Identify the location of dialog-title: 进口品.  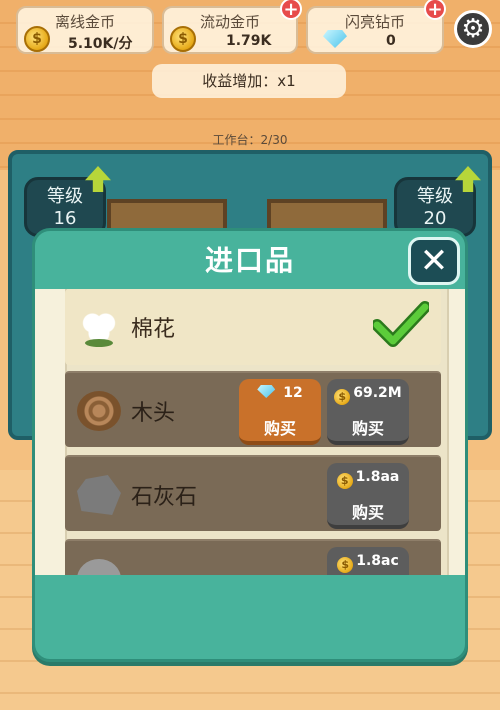
(249, 260).